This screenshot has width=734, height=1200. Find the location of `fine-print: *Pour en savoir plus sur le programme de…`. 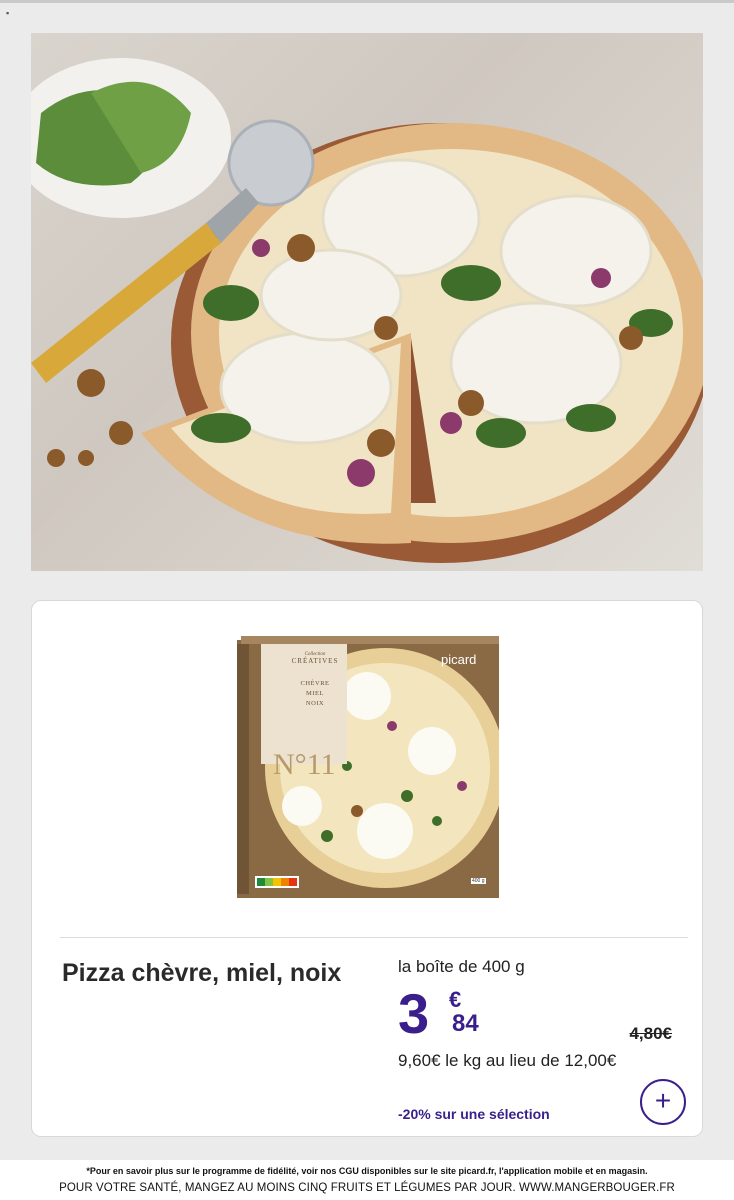

fine-print: *Pour en savoir plus sur le programme de… is located at coordinates (367, 1171).